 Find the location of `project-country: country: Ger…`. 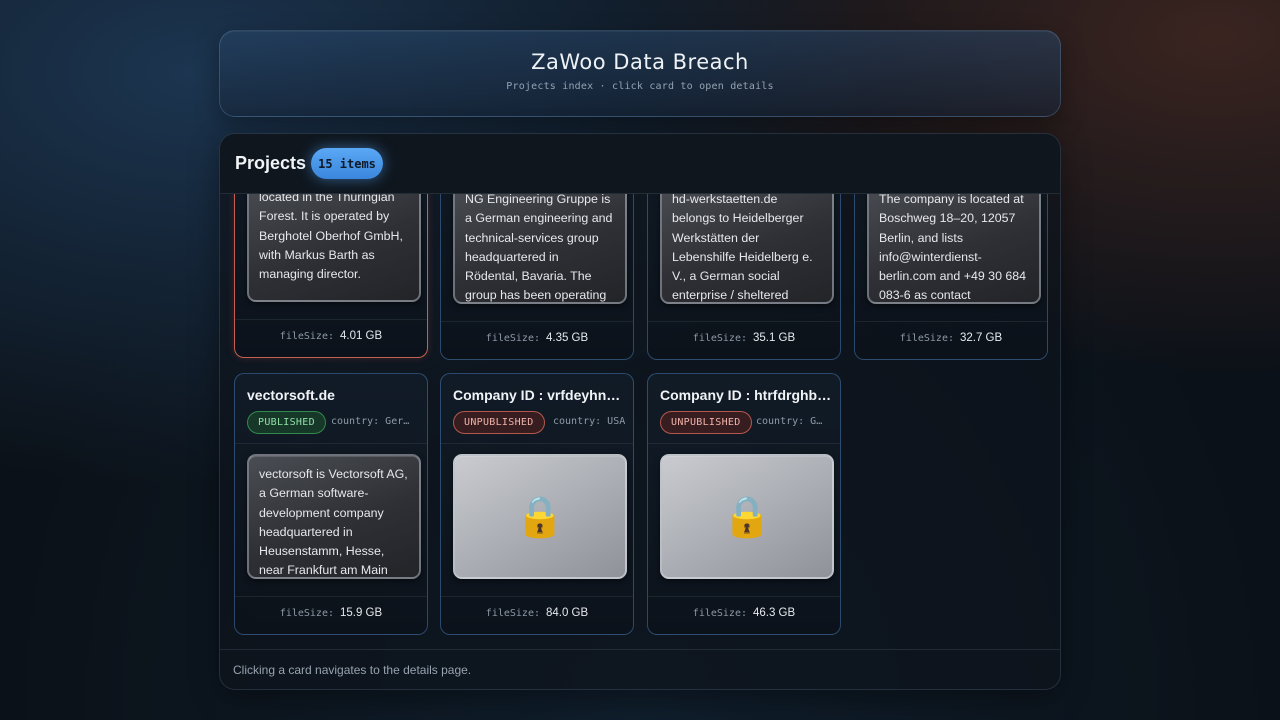

project-country: country: Ger… is located at coordinates (370, 421).